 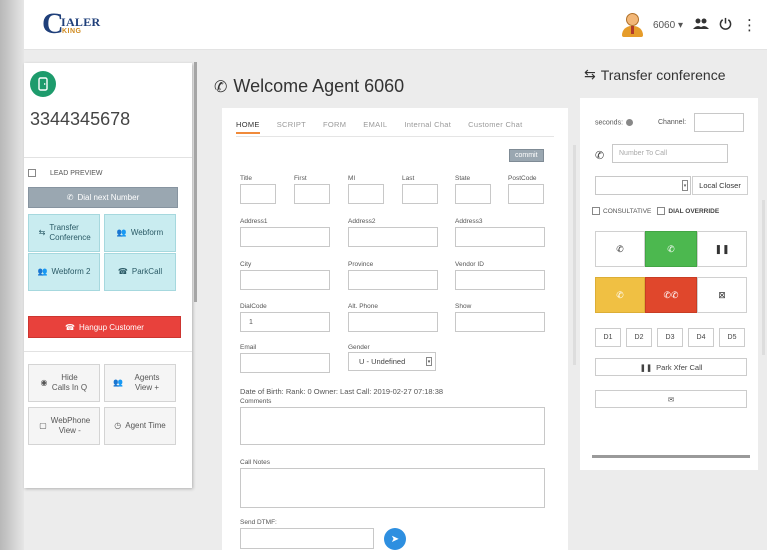 I want to click on address2-label: Address2, so click(x=362, y=221).